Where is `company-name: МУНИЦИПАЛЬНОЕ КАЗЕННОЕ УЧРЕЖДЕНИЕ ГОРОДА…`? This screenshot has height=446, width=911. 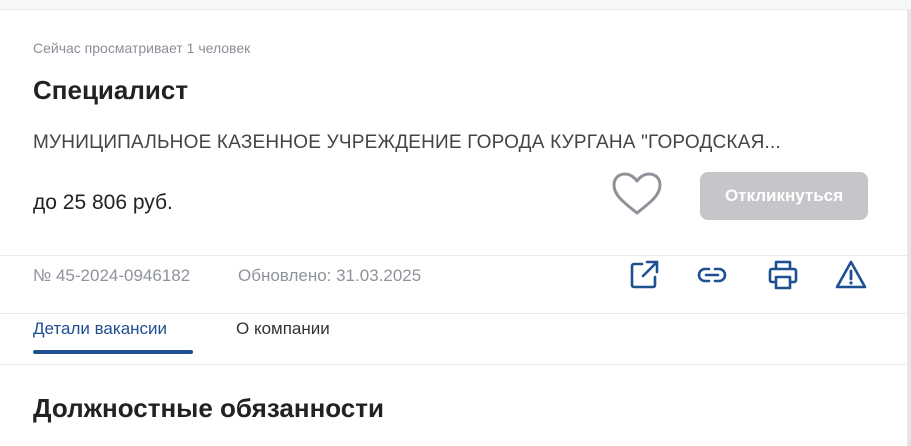 company-name: МУНИЦИПАЛЬНОЕ КАЗЕННОЕ УЧРЕЖДЕНИЕ ГОРОДА… is located at coordinates (453, 143).